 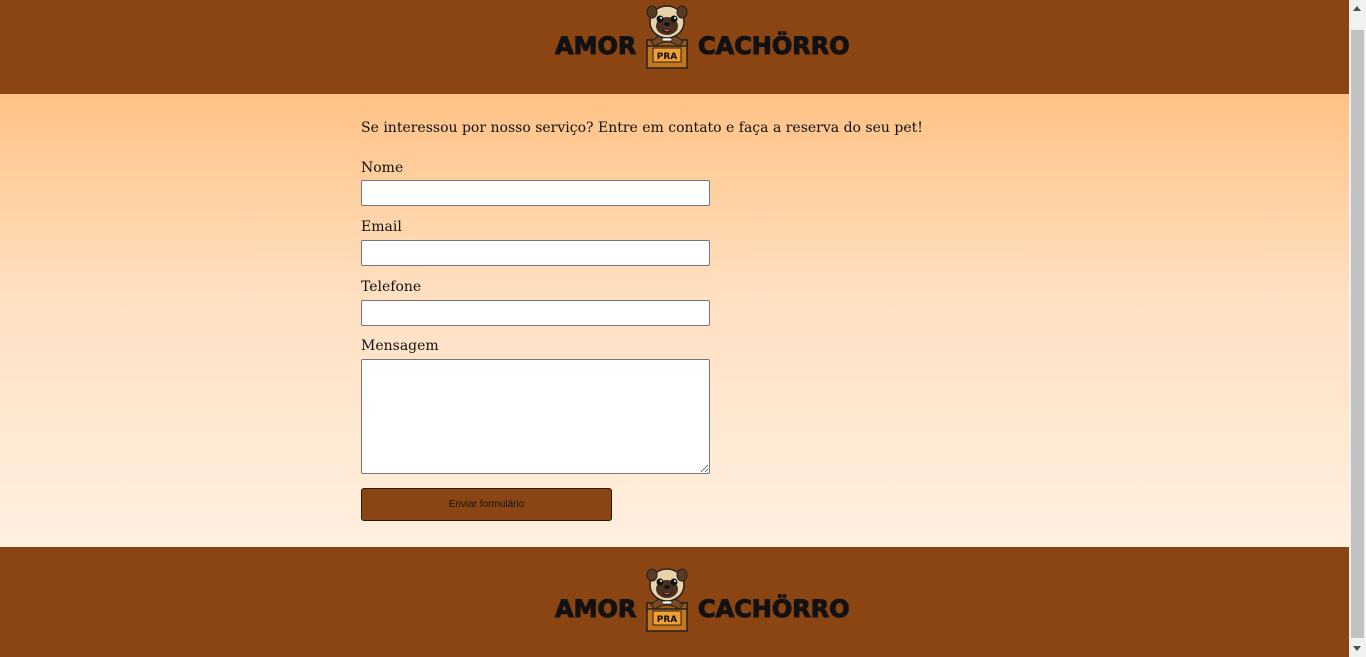 I want to click on message-label: Mensagem, so click(x=400, y=346).